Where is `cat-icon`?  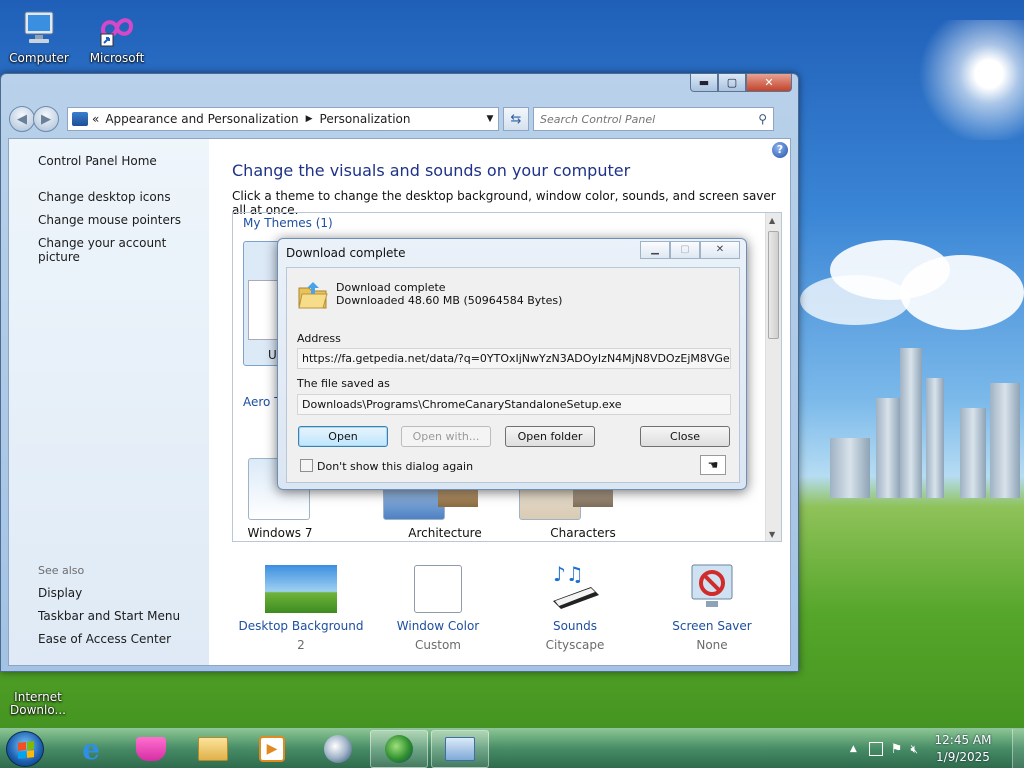
cat-icon is located at coordinates (151, 749).